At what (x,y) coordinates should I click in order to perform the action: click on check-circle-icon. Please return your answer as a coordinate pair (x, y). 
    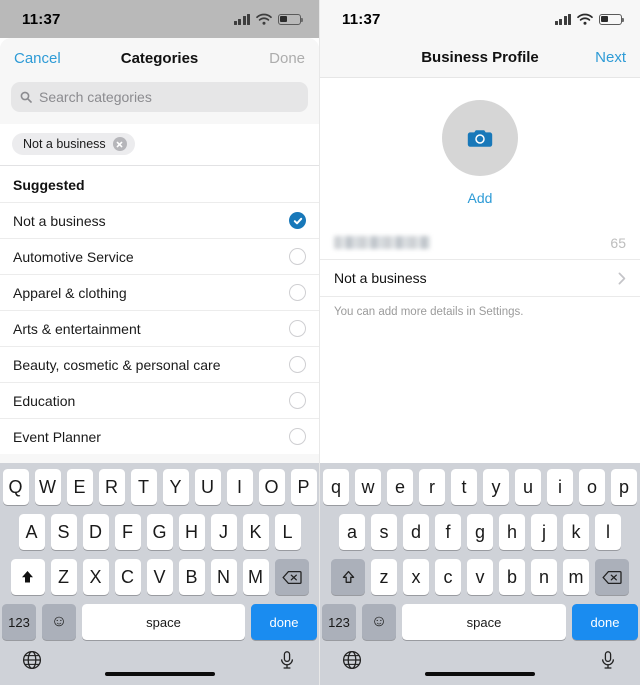
    Looking at the image, I should click on (297, 220).